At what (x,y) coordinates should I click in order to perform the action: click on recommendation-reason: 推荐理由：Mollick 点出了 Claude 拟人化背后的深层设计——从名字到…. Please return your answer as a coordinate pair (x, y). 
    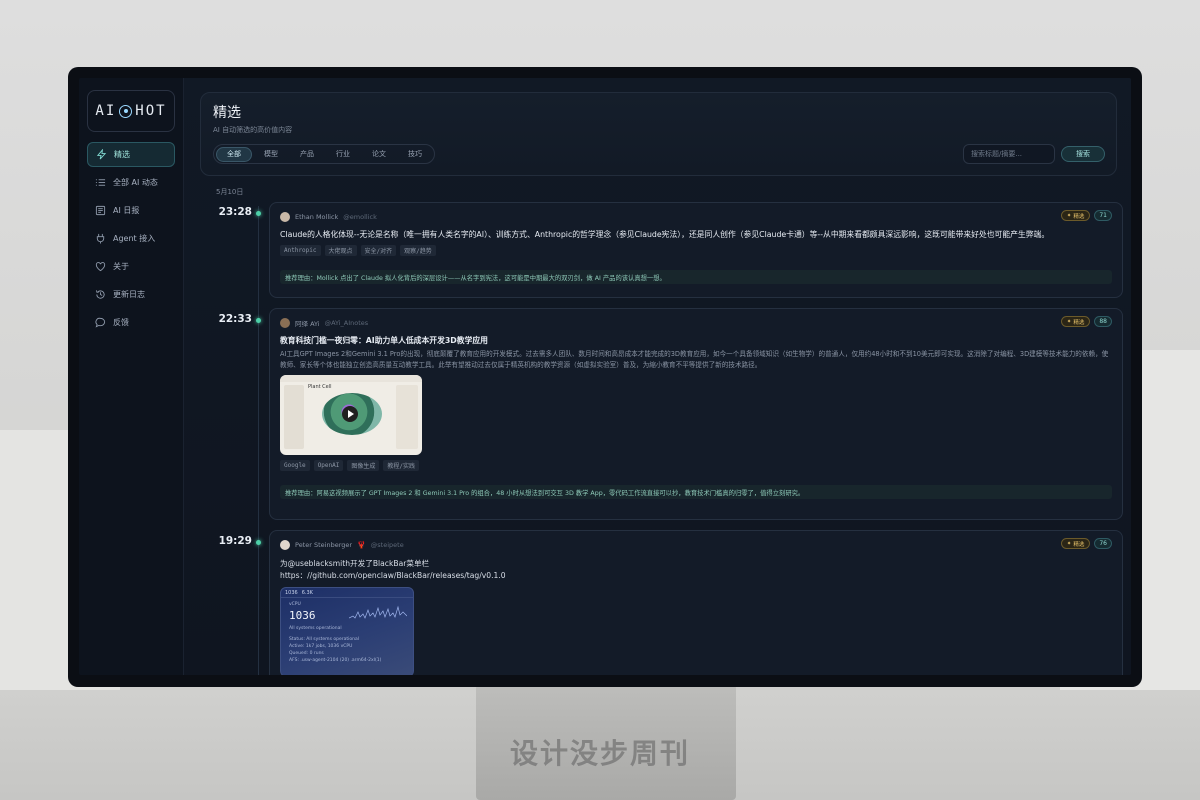
    Looking at the image, I should click on (696, 277).